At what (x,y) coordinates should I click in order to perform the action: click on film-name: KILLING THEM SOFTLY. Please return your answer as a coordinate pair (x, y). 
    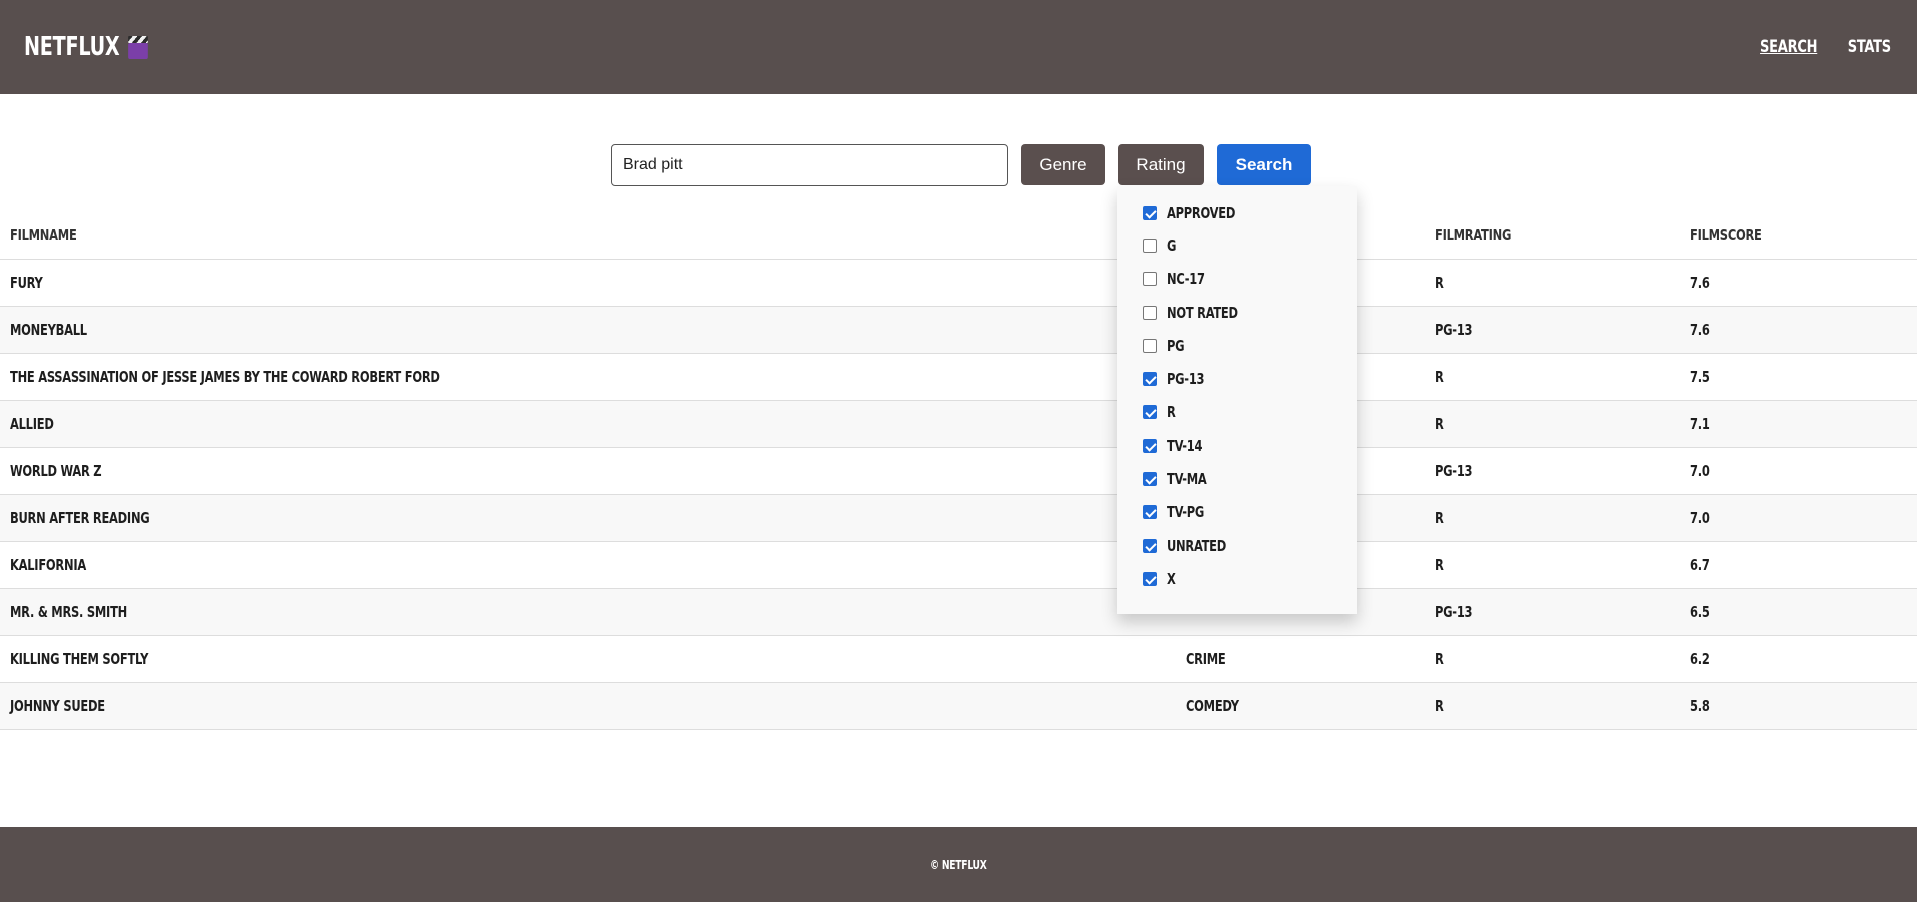
    Looking at the image, I should click on (588, 659).